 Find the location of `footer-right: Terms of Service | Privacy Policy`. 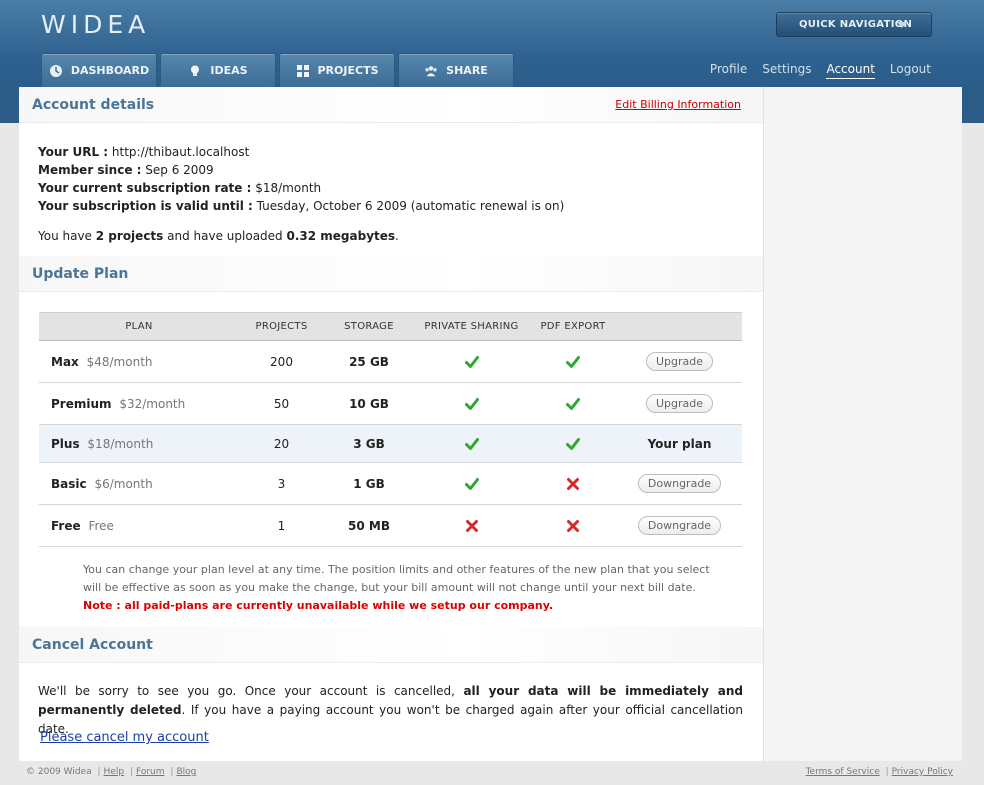

footer-right: Terms of Service | Privacy Policy is located at coordinates (879, 772).